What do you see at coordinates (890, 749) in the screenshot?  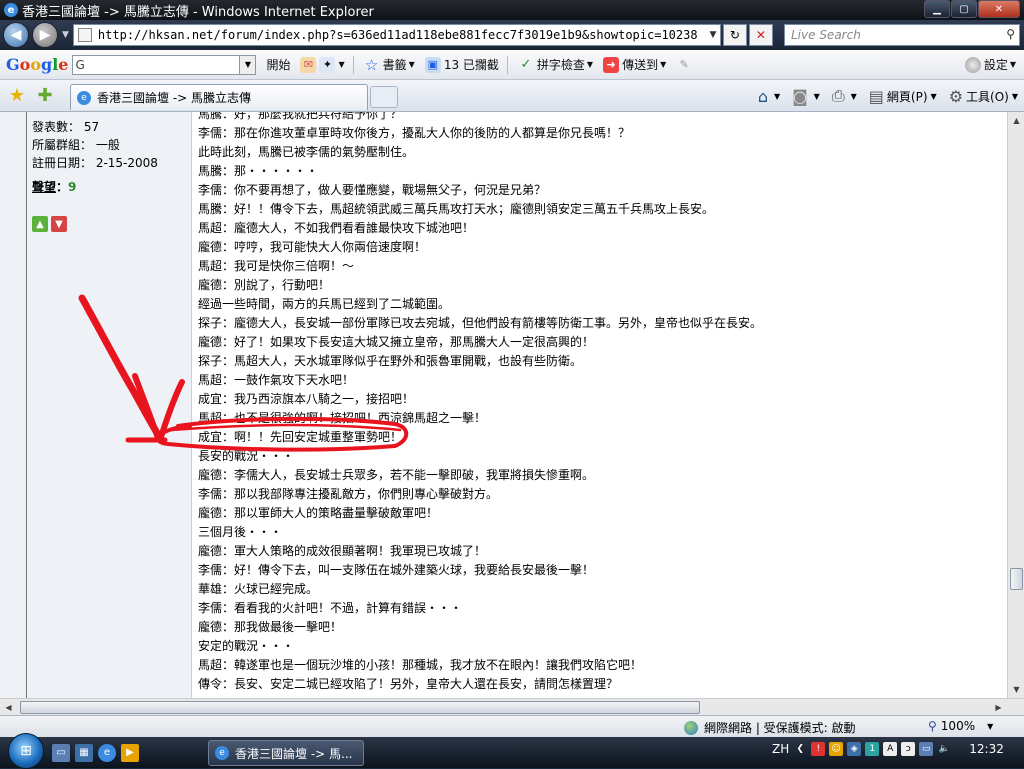 I see `ime-a-icon: A` at bounding box center [890, 749].